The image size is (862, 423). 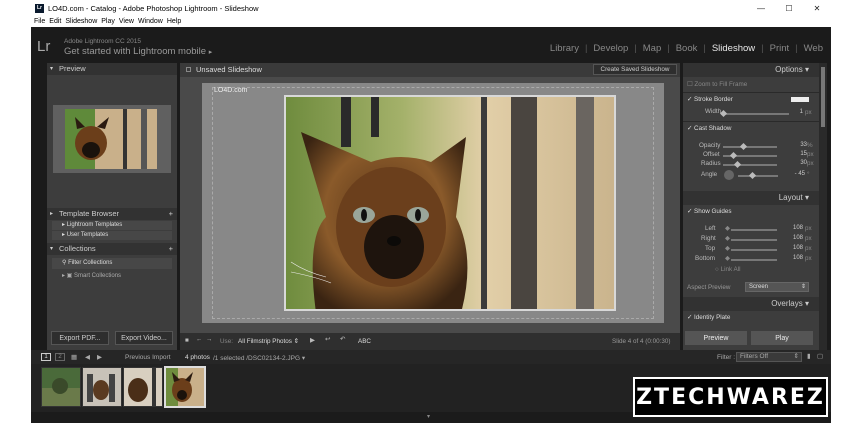 What do you see at coordinates (723, 113) in the screenshot?
I see `width-slider-knob` at bounding box center [723, 113].